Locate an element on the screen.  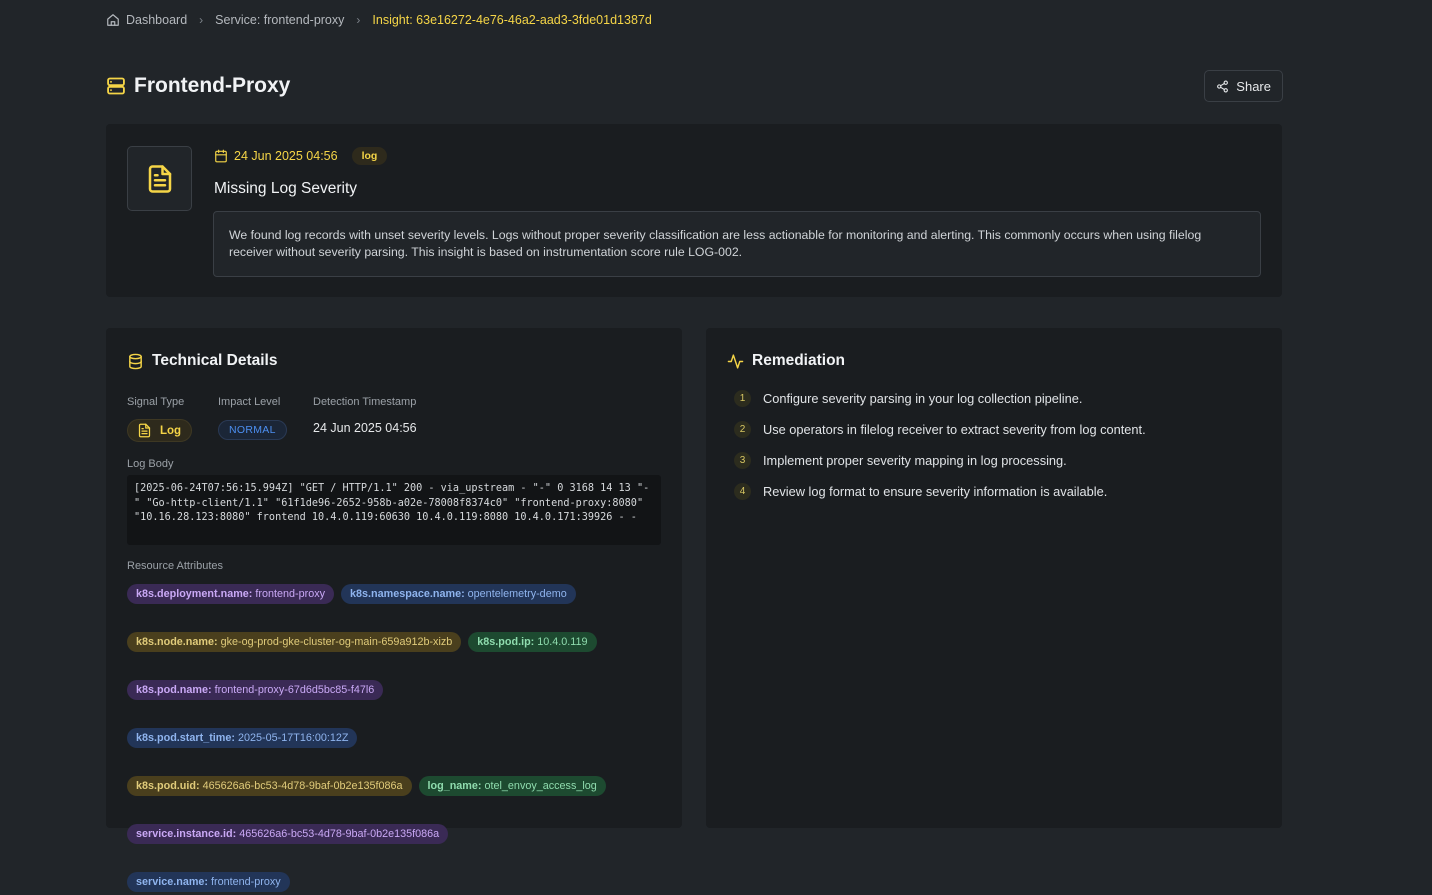
detection-timestamp-label: Detection Timestamp is located at coordinates (365, 402).